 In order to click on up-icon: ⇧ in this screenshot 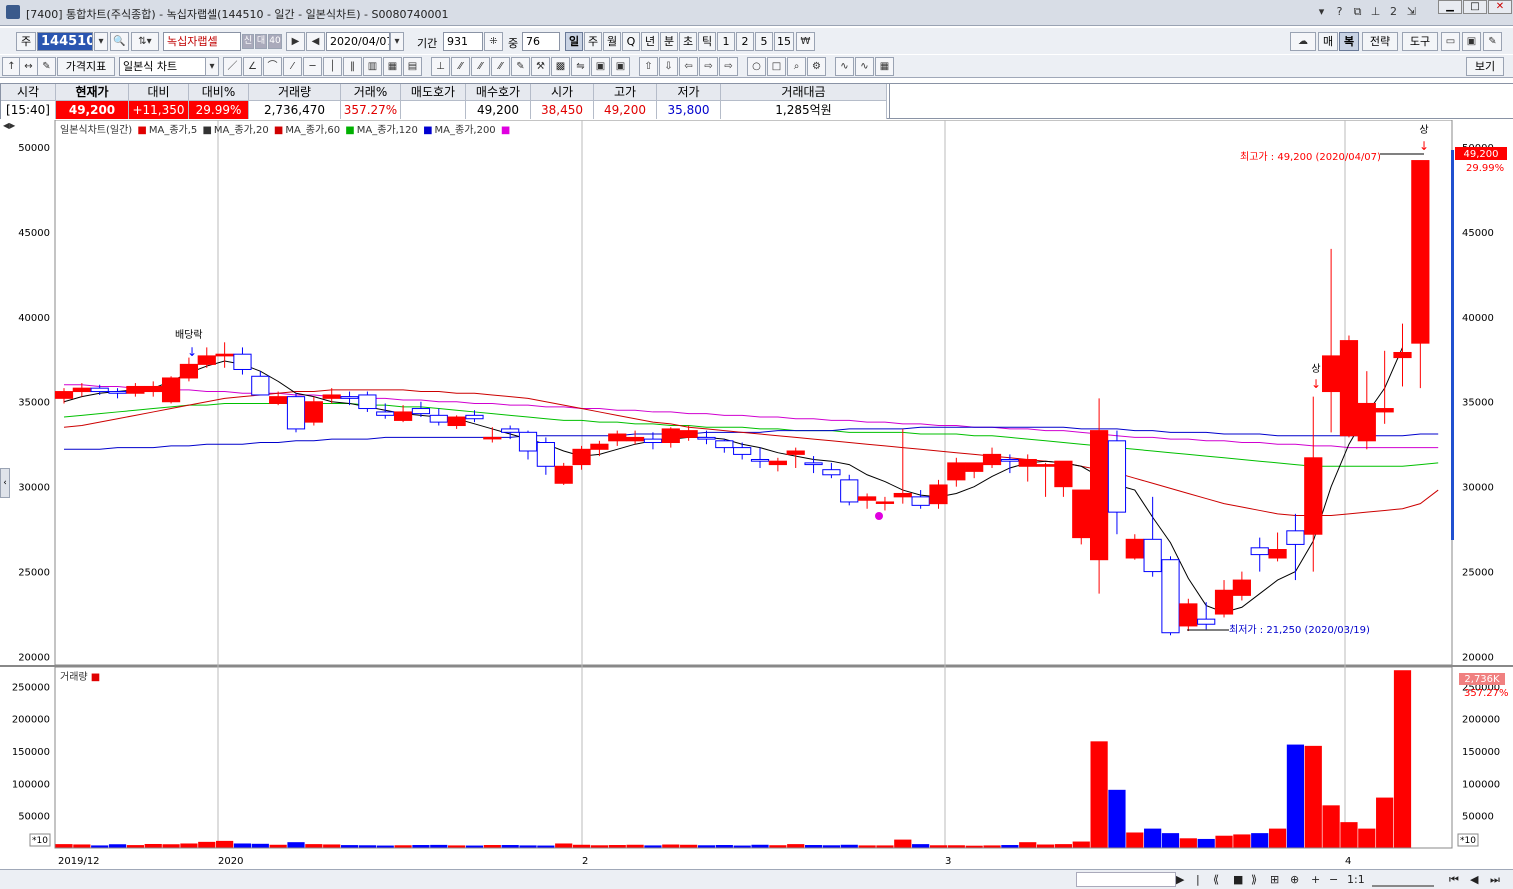, I will do `click(648, 66)`.